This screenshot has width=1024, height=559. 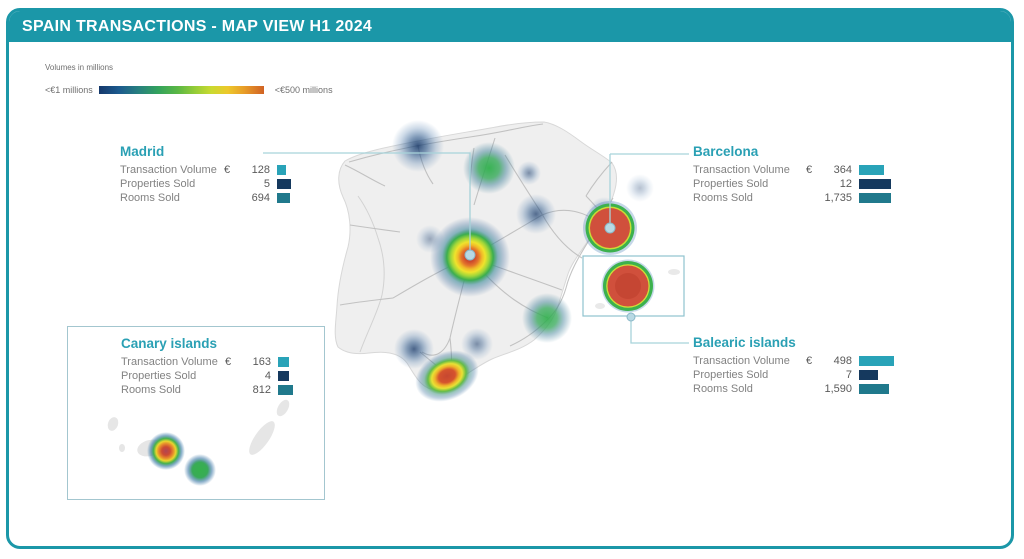 I want to click on metric-value: 163, so click(x=261, y=362).